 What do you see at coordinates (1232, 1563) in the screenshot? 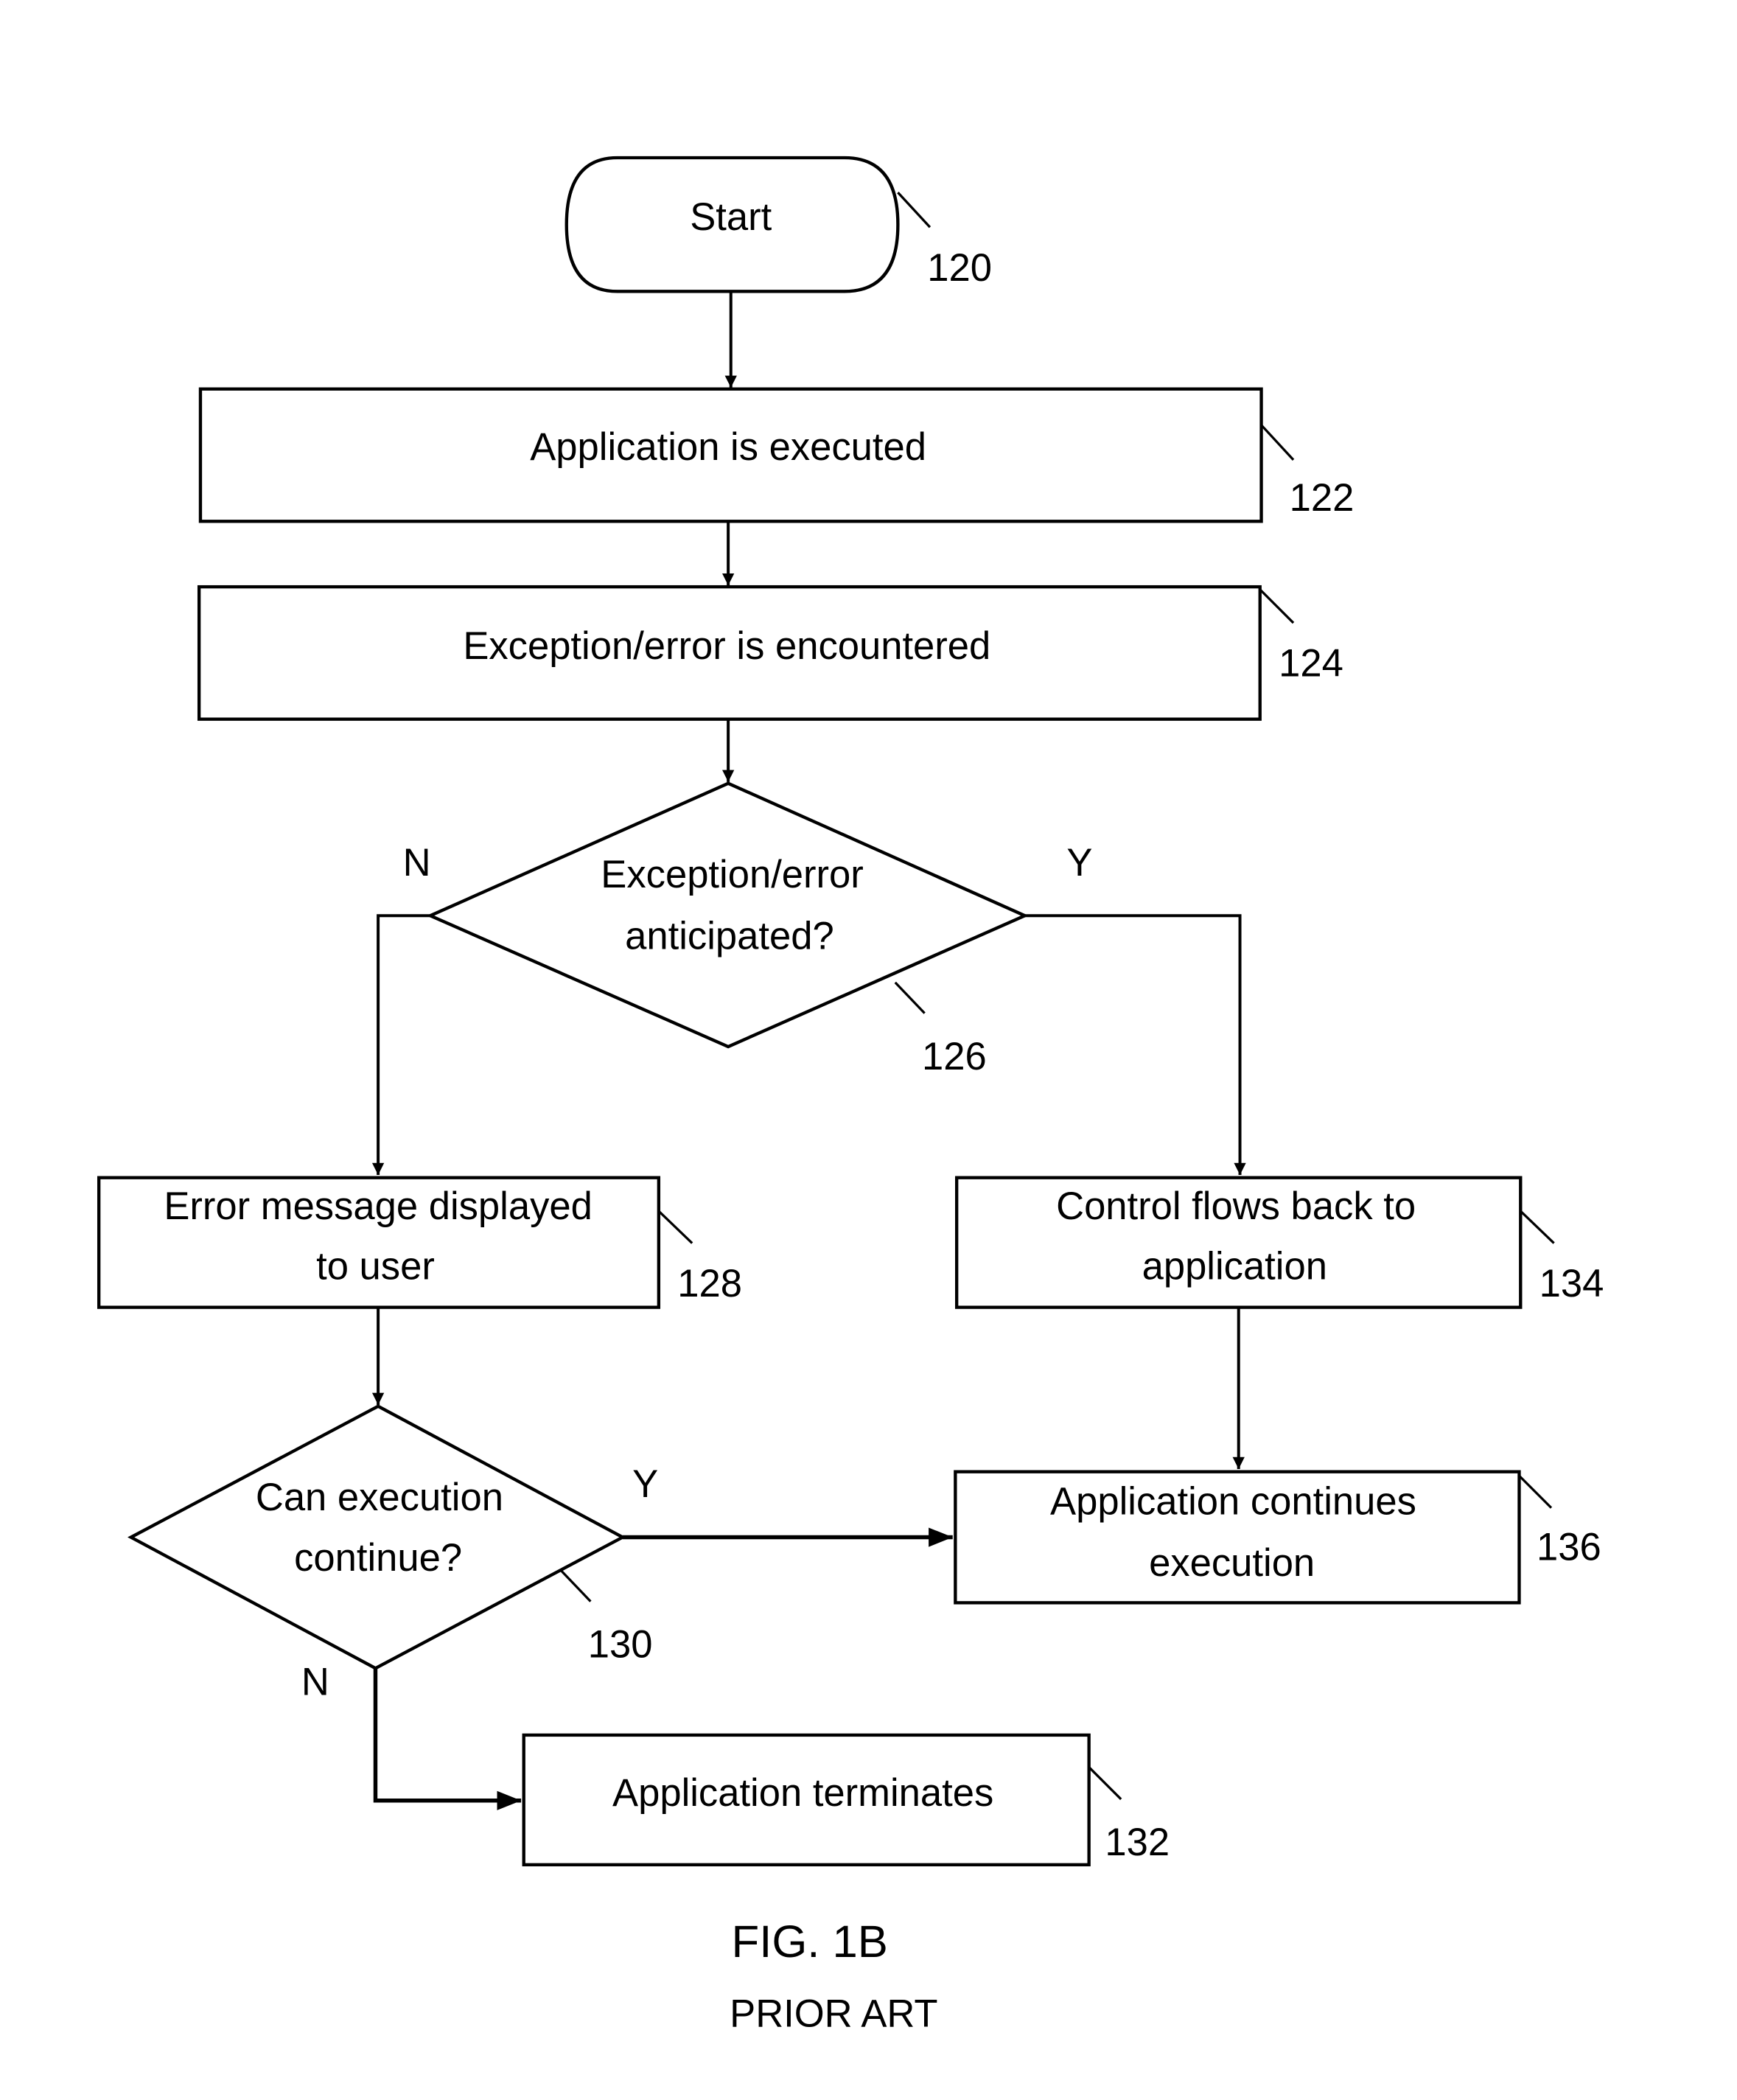
I see `app-continues-line-2: execution` at bounding box center [1232, 1563].